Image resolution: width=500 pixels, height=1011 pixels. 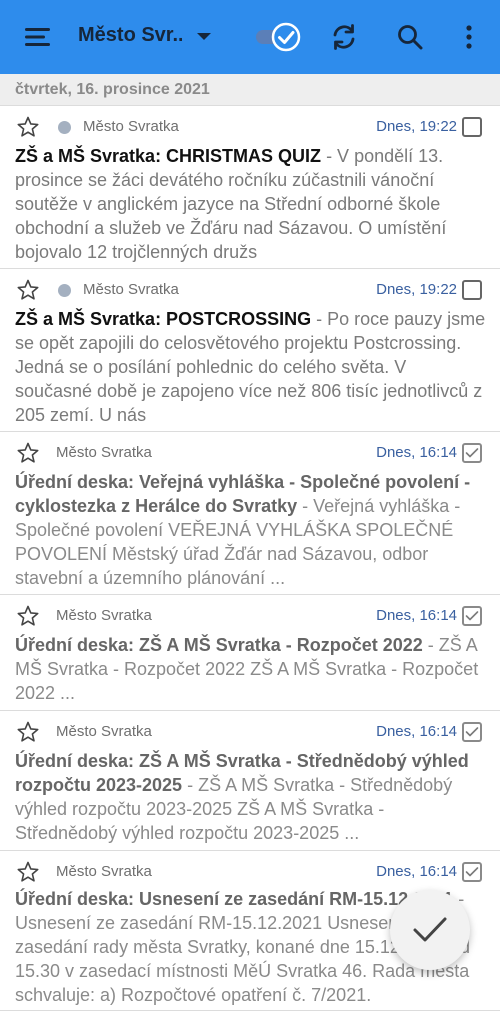 I want to click on more-vert-icon, so click(x=469, y=37).